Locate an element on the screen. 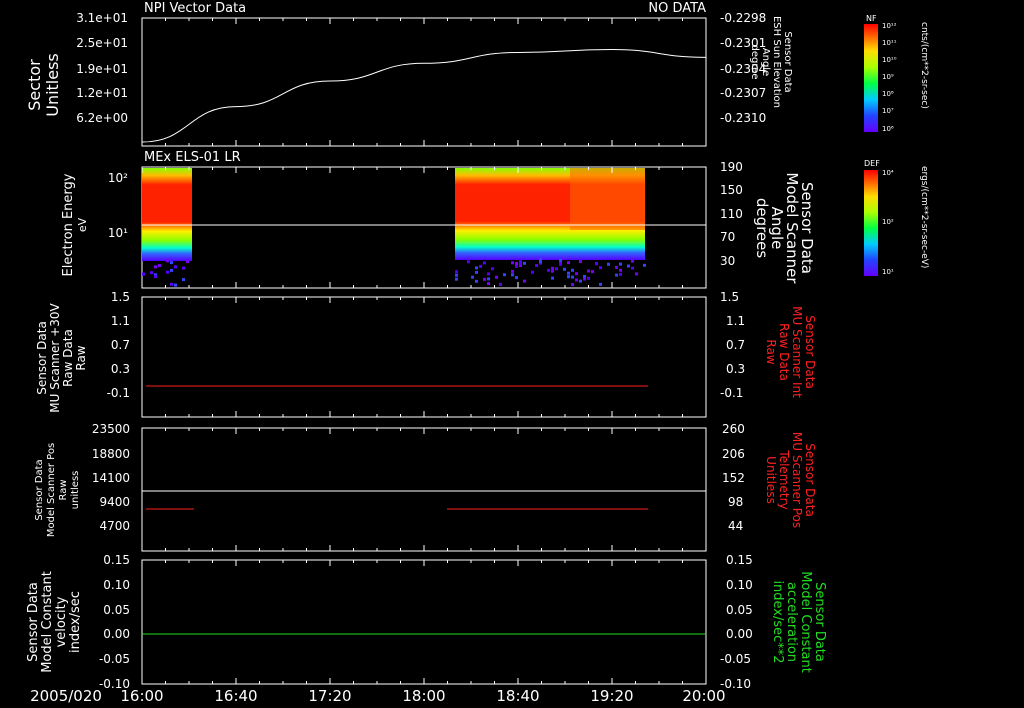 This screenshot has height=708, width=1024. p5-ylabel-left-2: Model Constant is located at coordinates (47, 622).